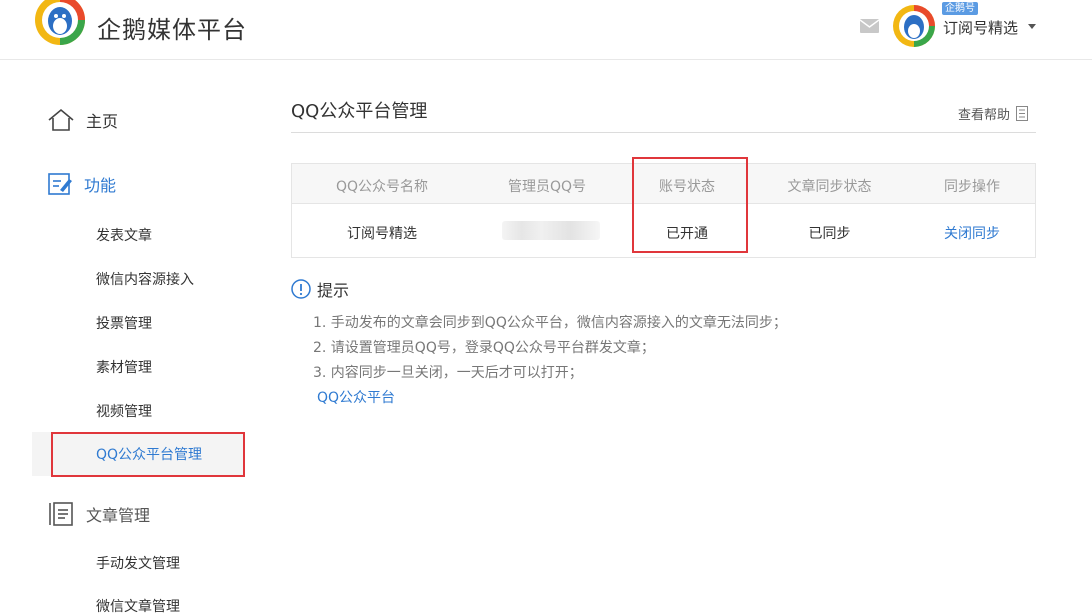  I want to click on brand-title: 企鹅媒体平台, so click(172, 30).